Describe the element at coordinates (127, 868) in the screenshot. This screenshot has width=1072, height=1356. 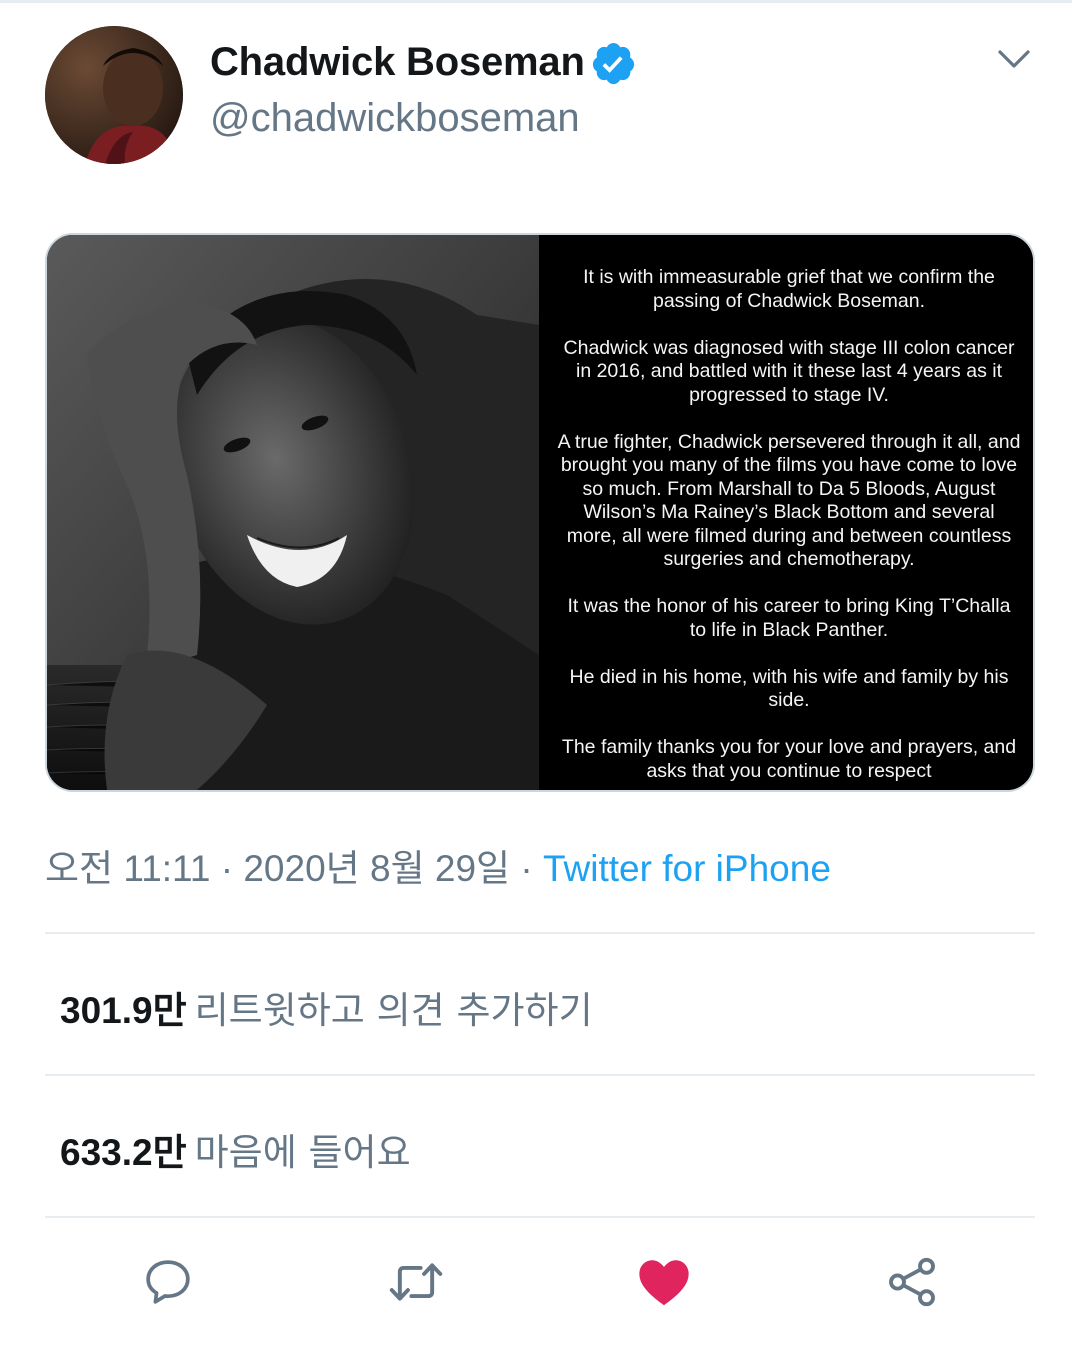
I see `tweet-time: 오전 11:11` at that location.